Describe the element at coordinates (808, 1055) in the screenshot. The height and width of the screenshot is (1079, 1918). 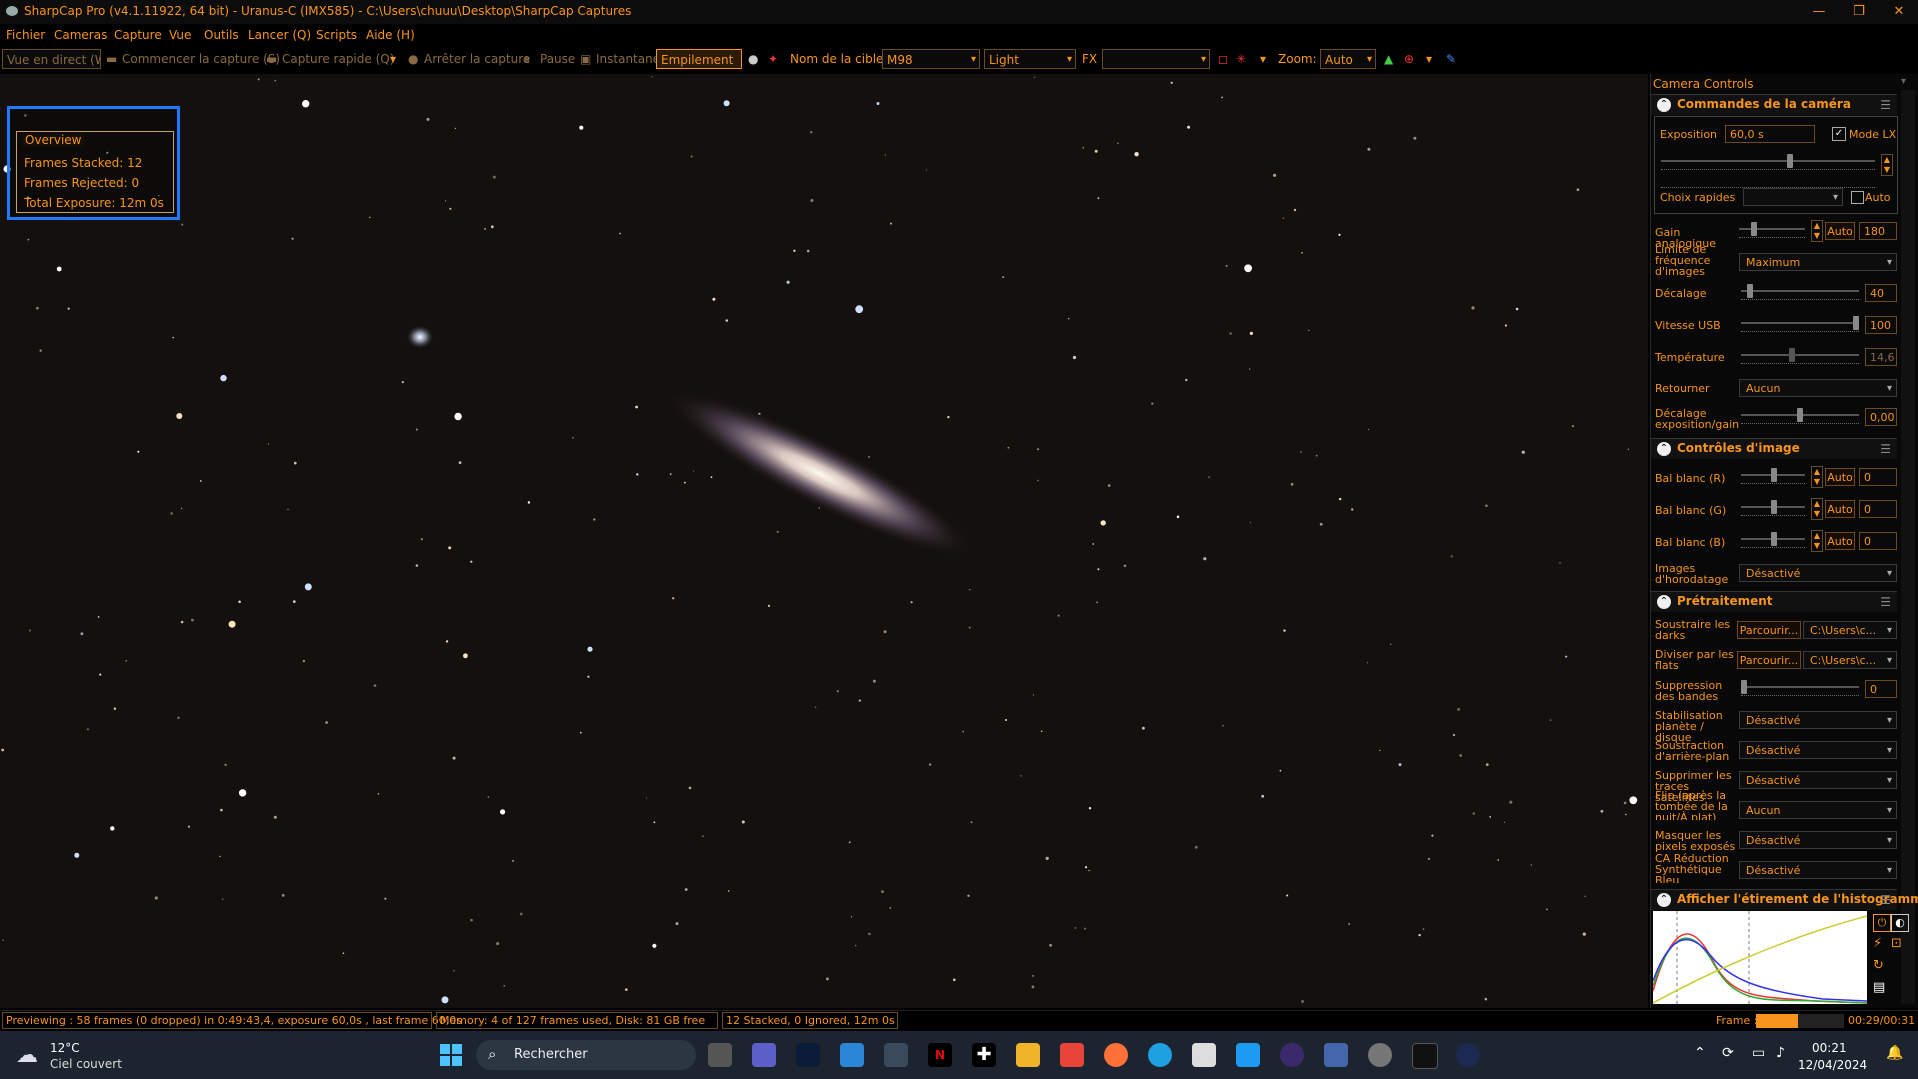
I see `photoshop-icon` at that location.